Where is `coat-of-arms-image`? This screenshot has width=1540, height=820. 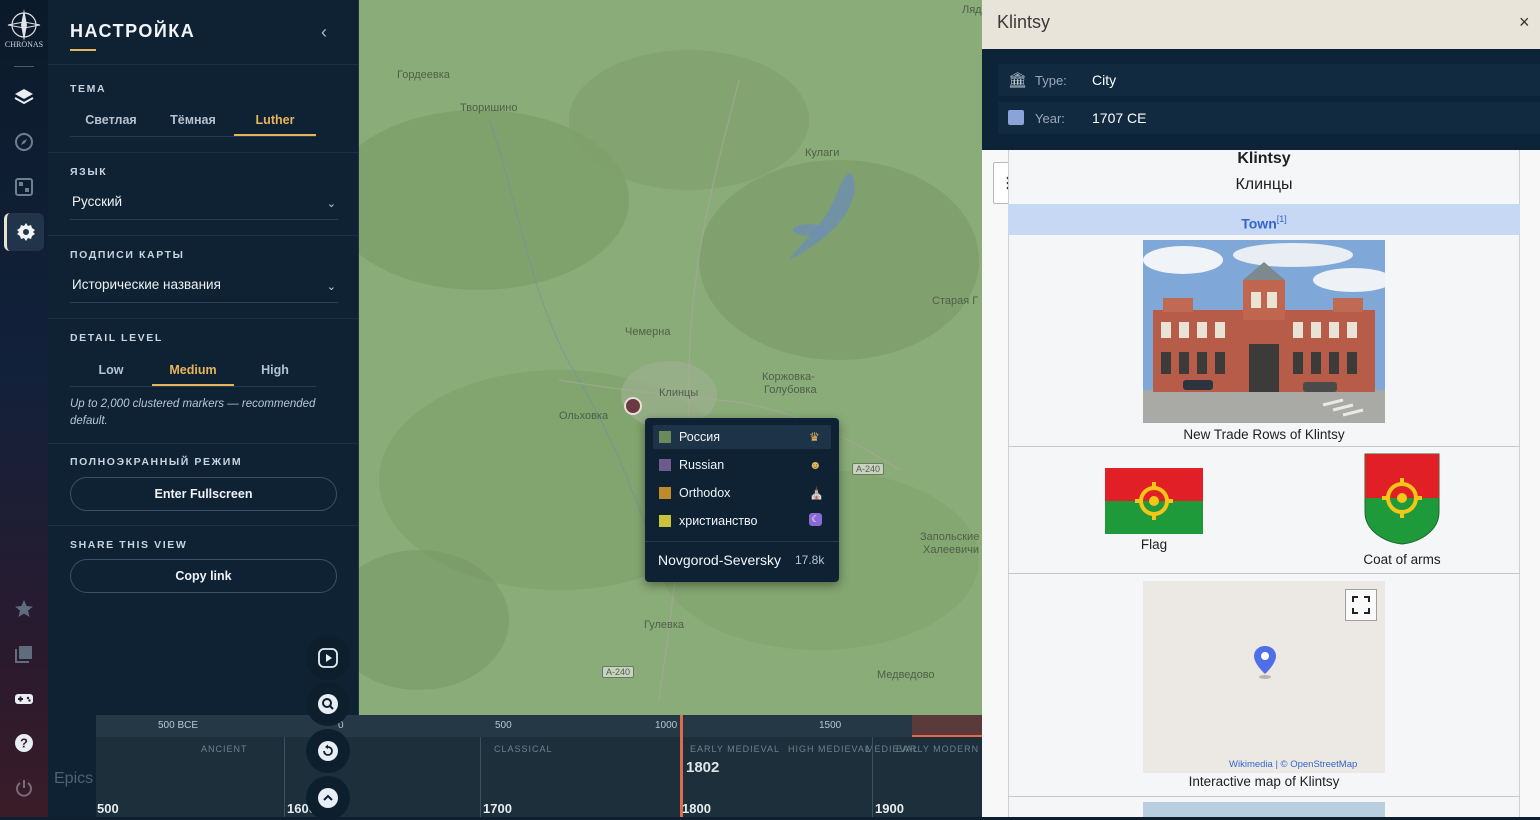
coat-of-arms-image is located at coordinates (1402, 499).